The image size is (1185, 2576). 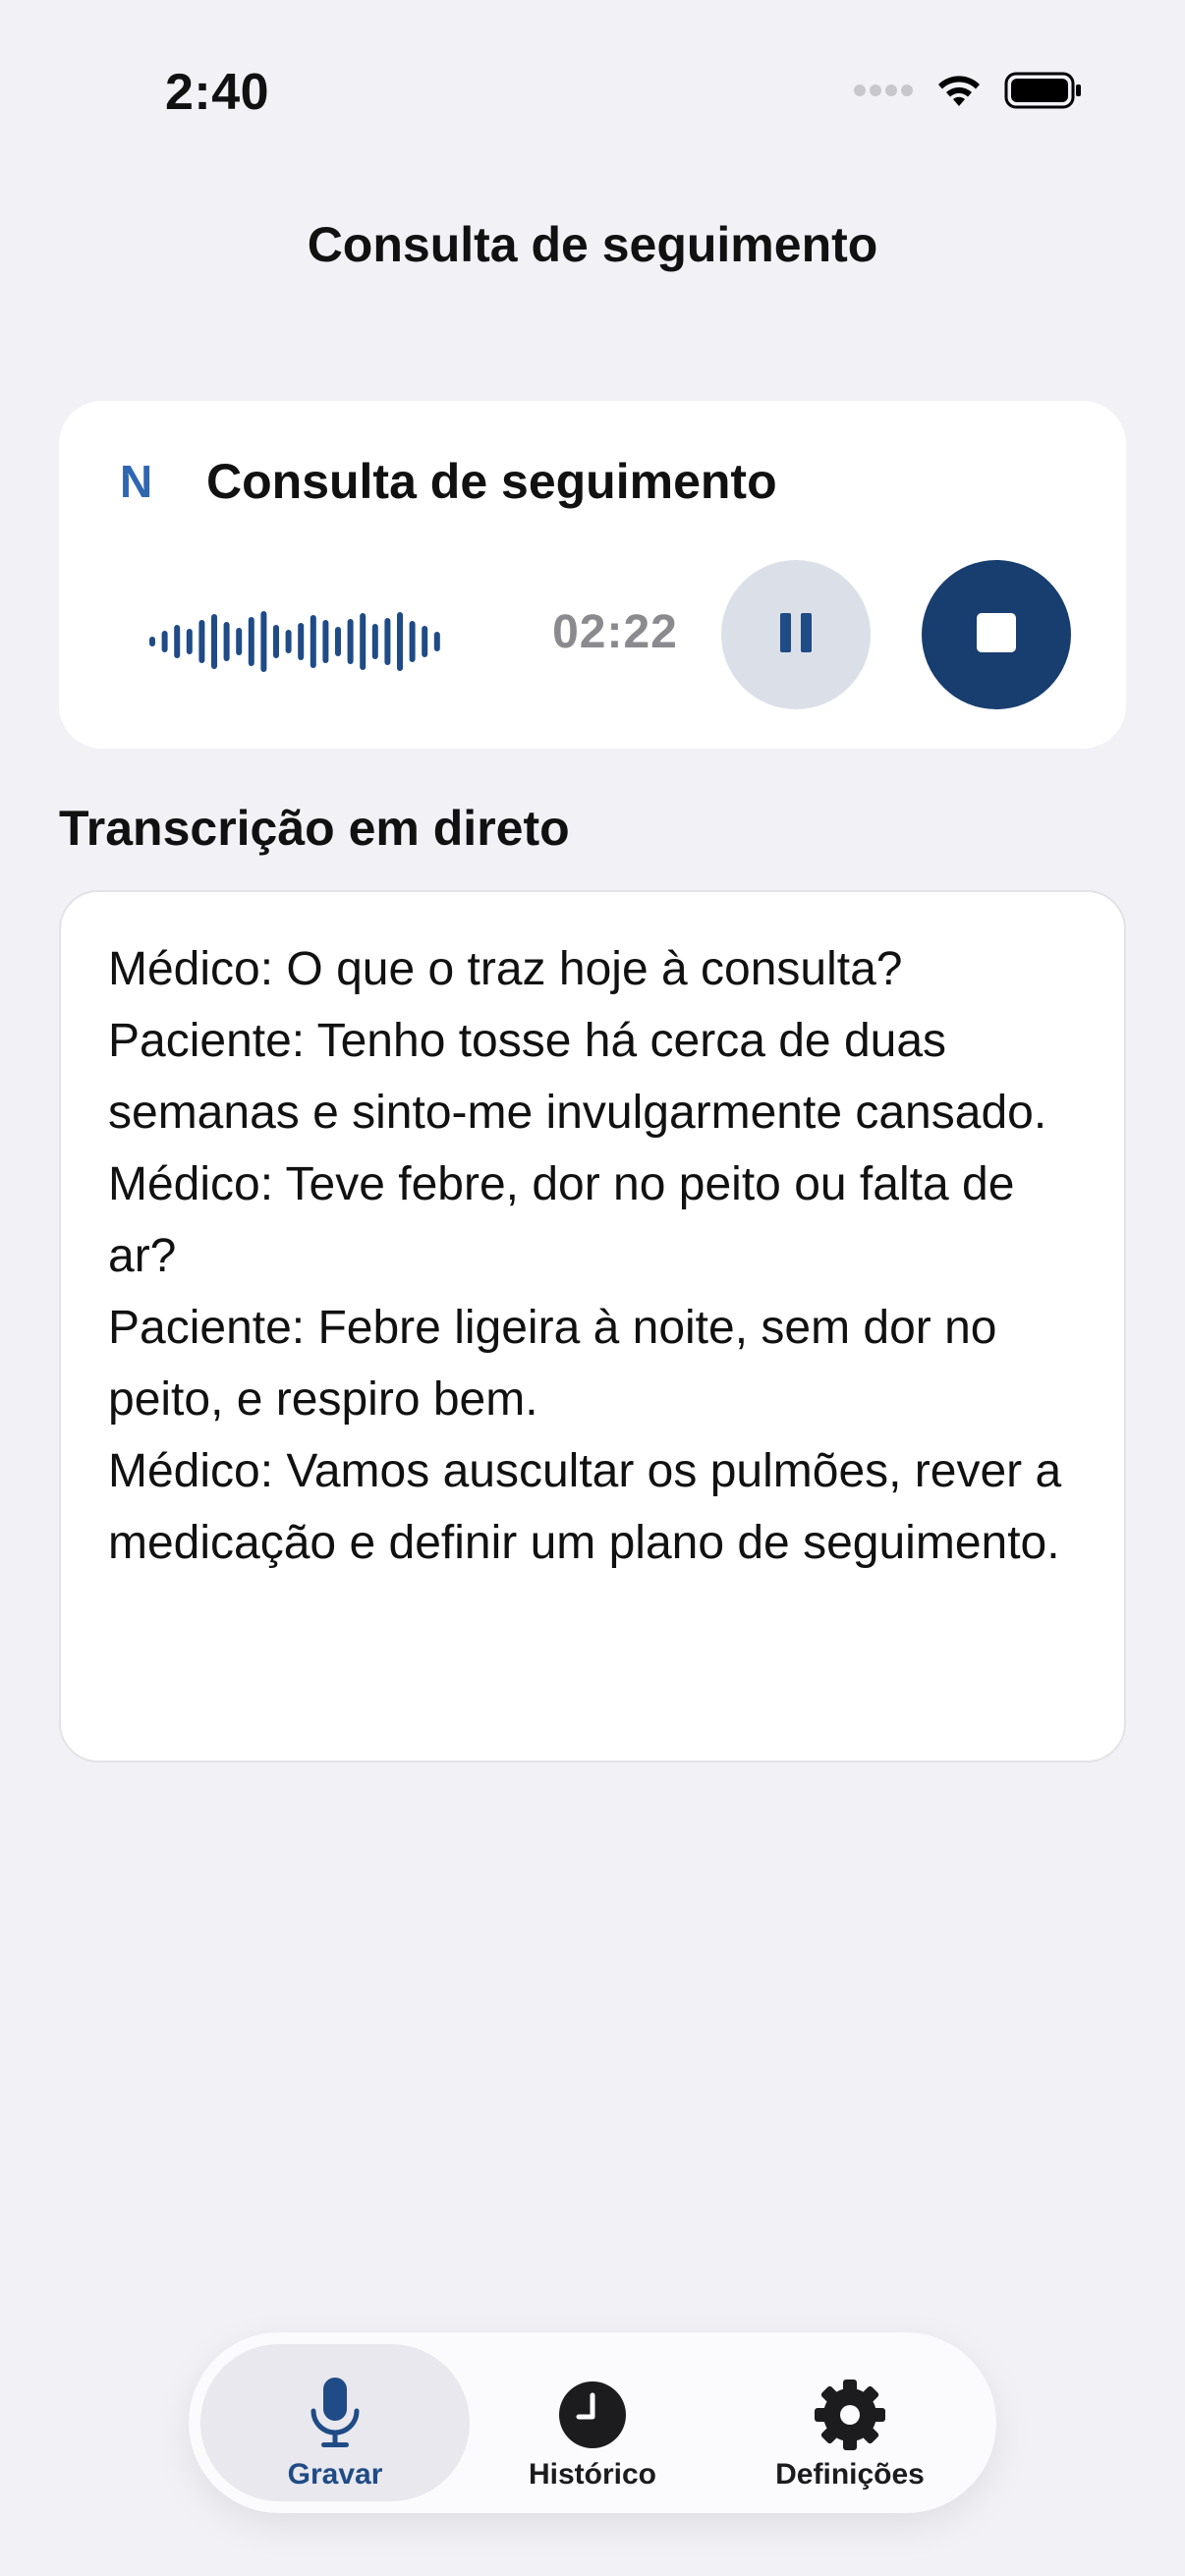 I want to click on gear-icon, so click(x=850, y=2415).